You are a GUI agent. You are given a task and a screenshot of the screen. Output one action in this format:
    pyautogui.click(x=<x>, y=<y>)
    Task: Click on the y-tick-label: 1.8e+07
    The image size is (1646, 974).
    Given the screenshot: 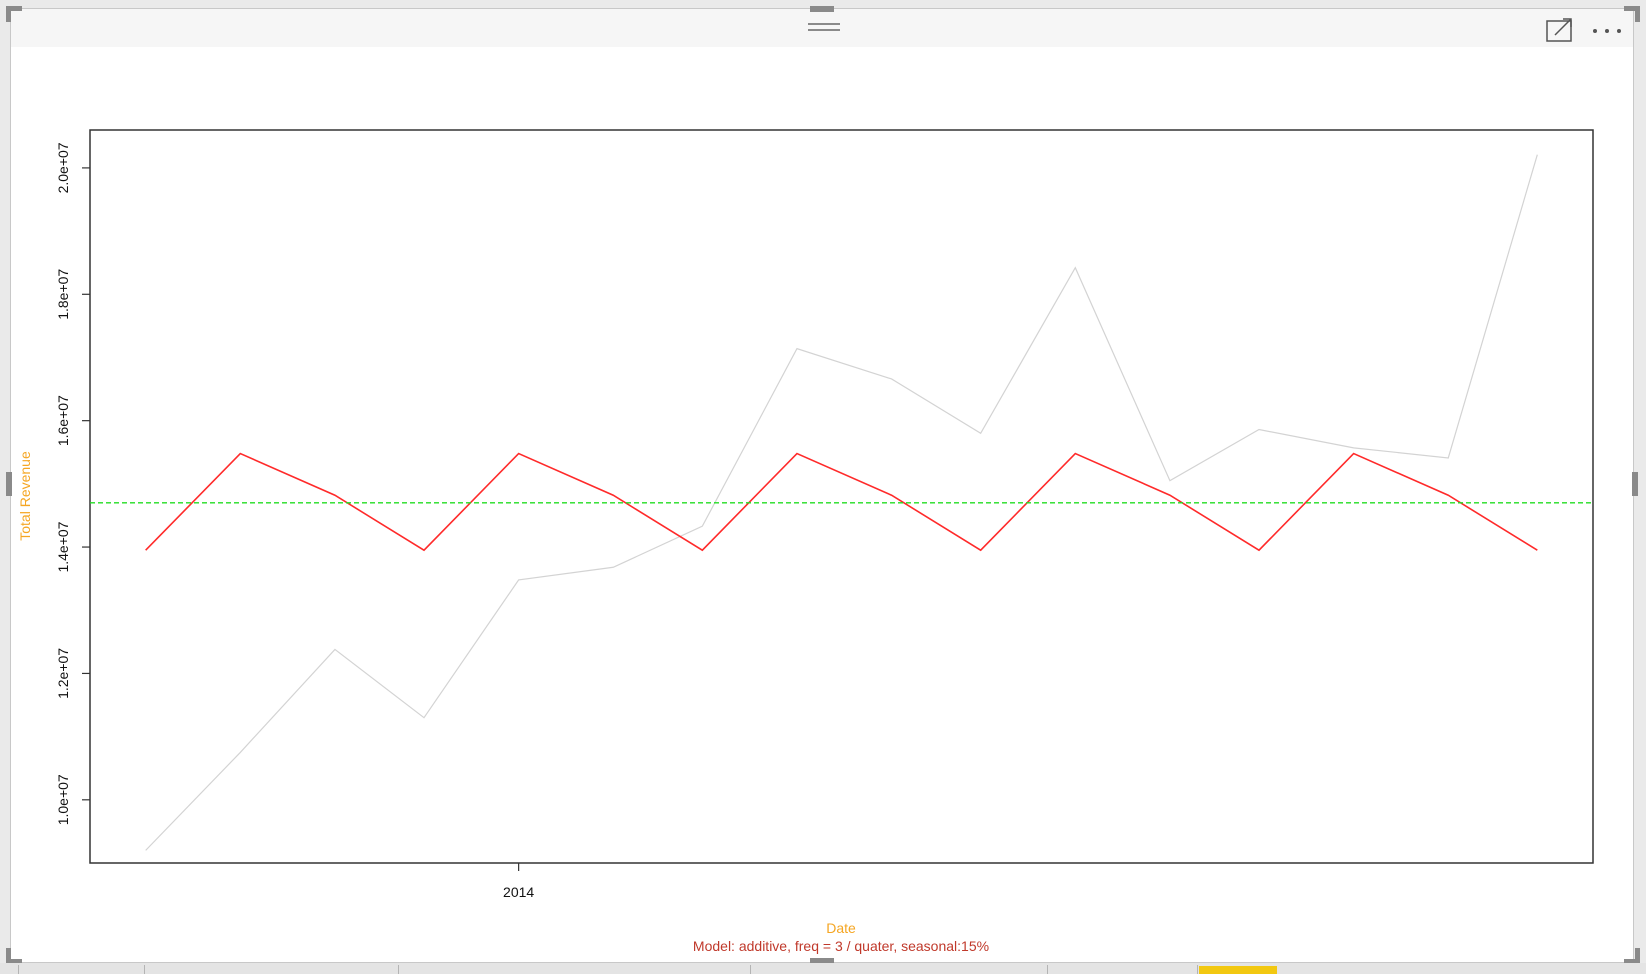 What is the action you would take?
    pyautogui.click(x=63, y=294)
    